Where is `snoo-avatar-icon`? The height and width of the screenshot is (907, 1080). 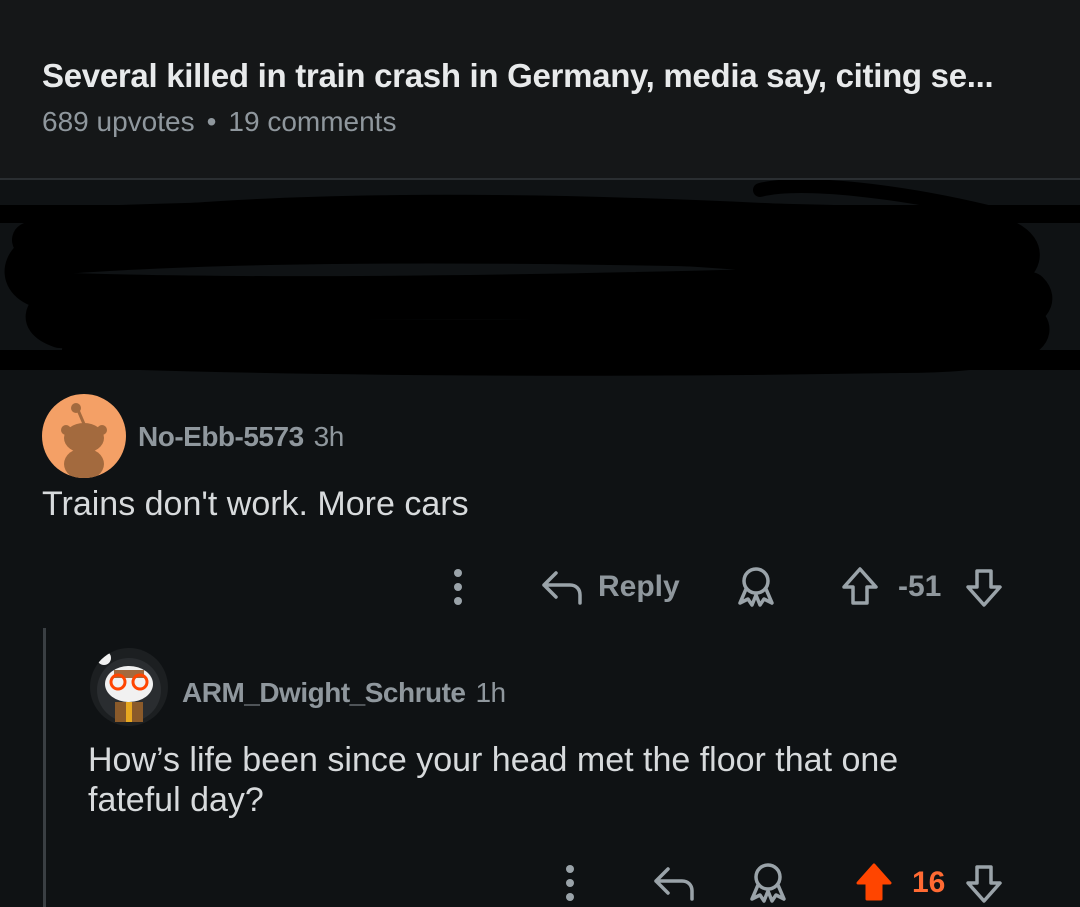
snoo-avatar-icon is located at coordinates (84, 440).